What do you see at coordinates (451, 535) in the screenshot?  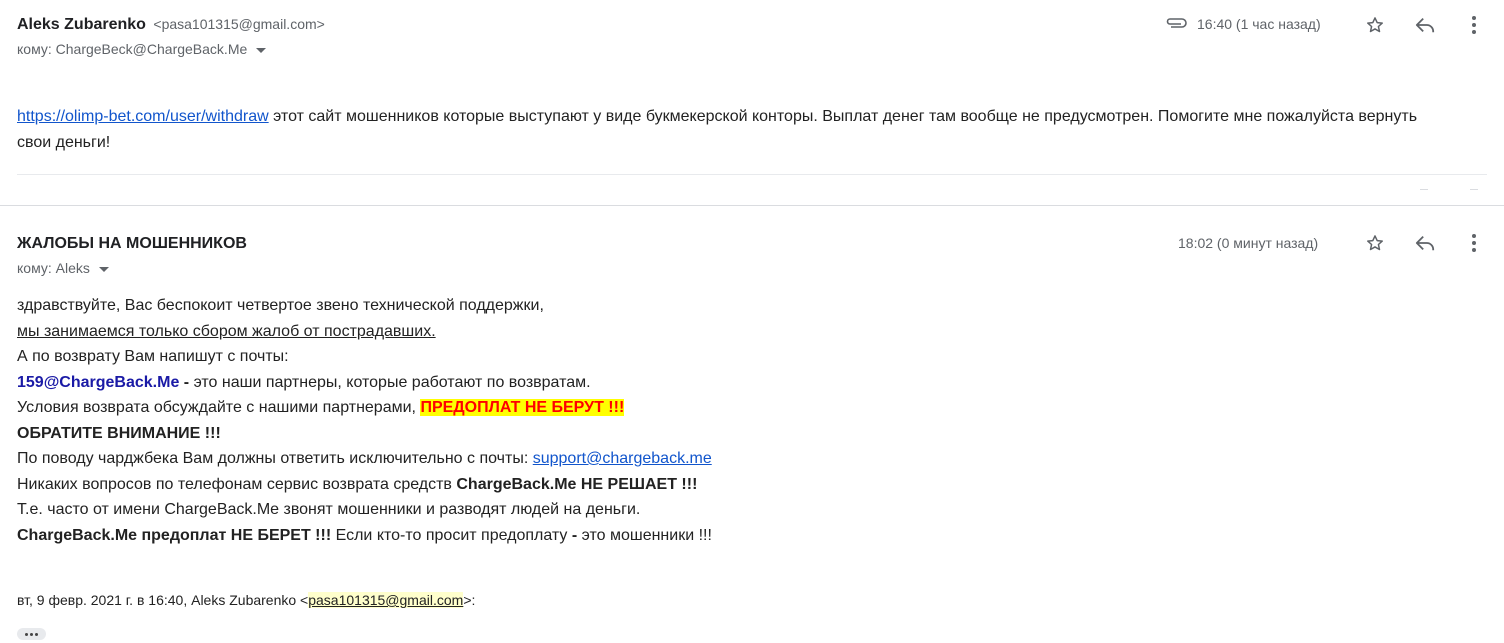 I see `body-text: Если кто-то просит предоплату` at bounding box center [451, 535].